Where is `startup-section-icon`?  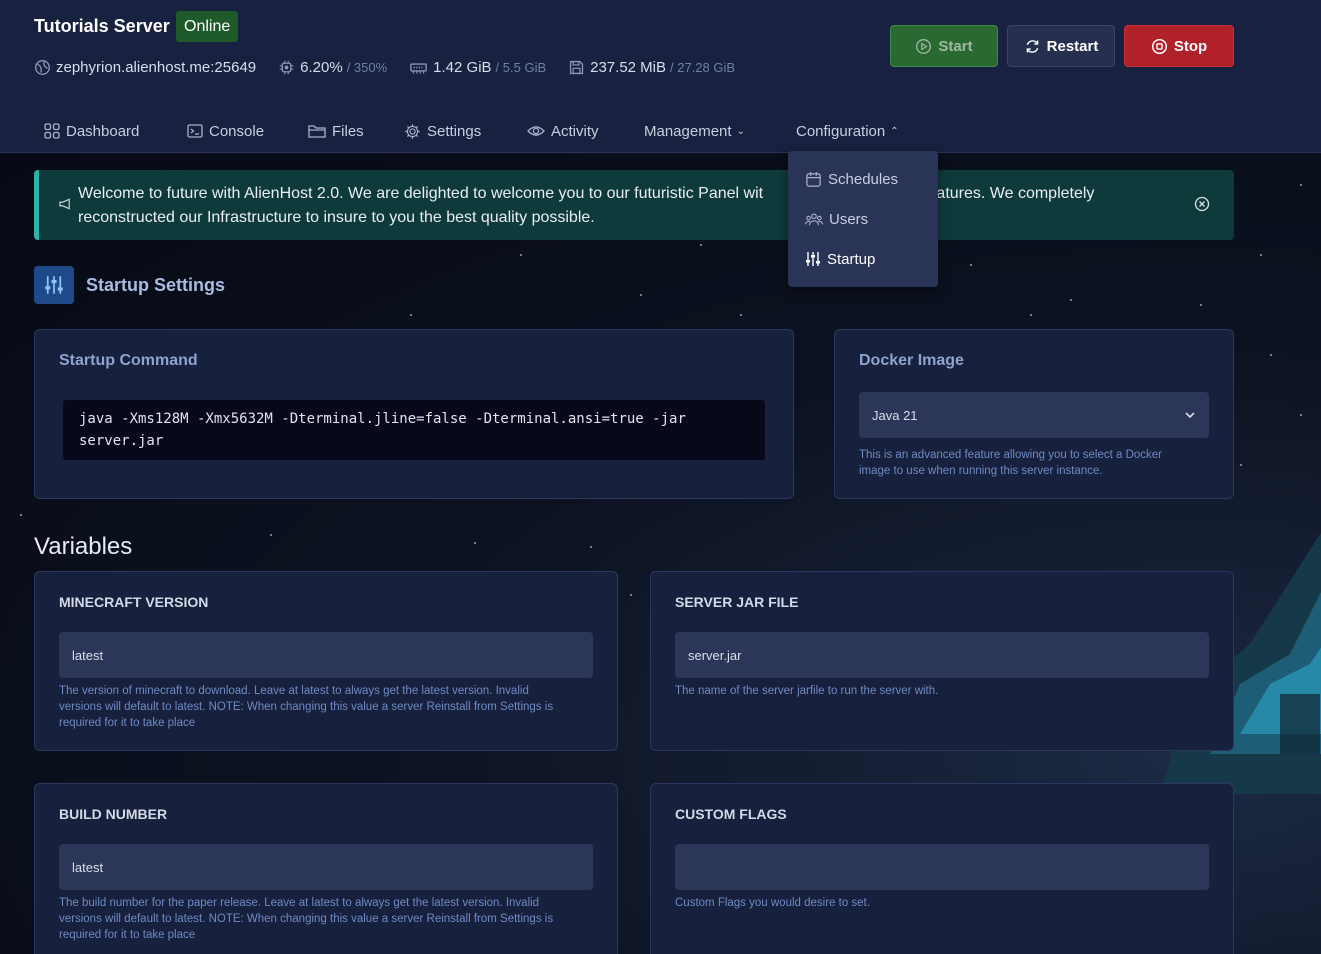 startup-section-icon is located at coordinates (54, 285).